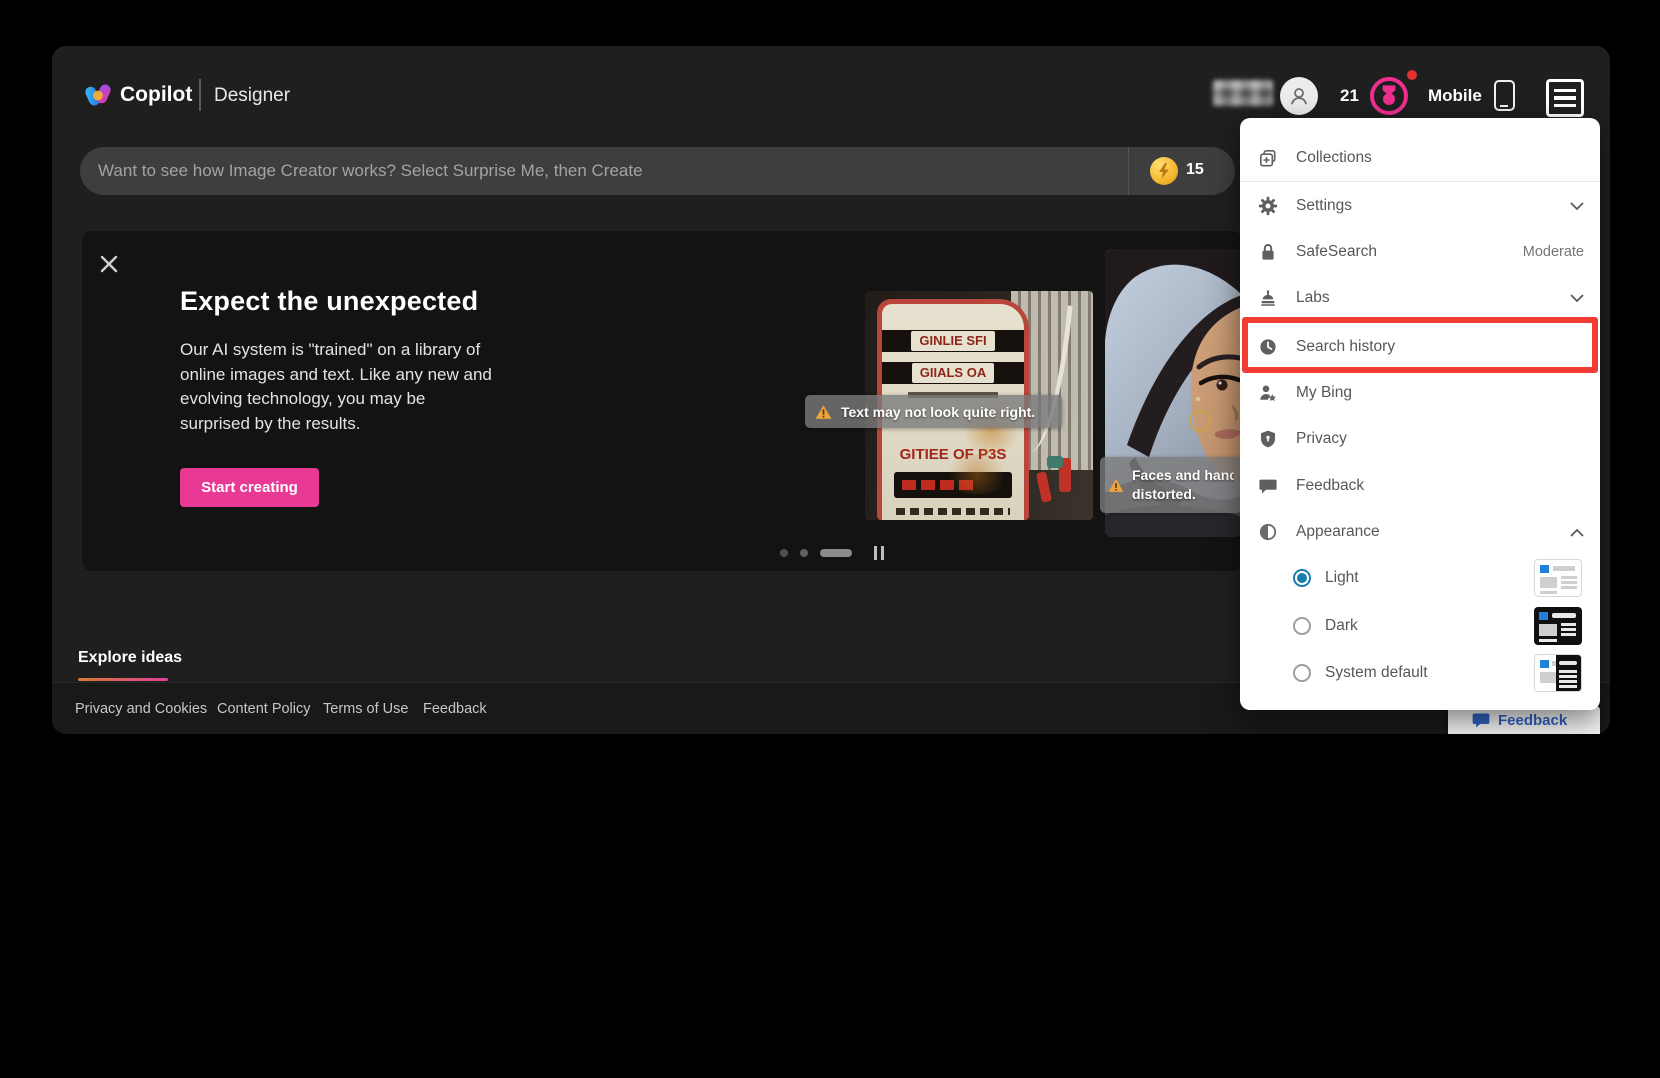  Describe the element at coordinates (1313, 297) in the screenshot. I see `menu-item-label: Labs` at that location.